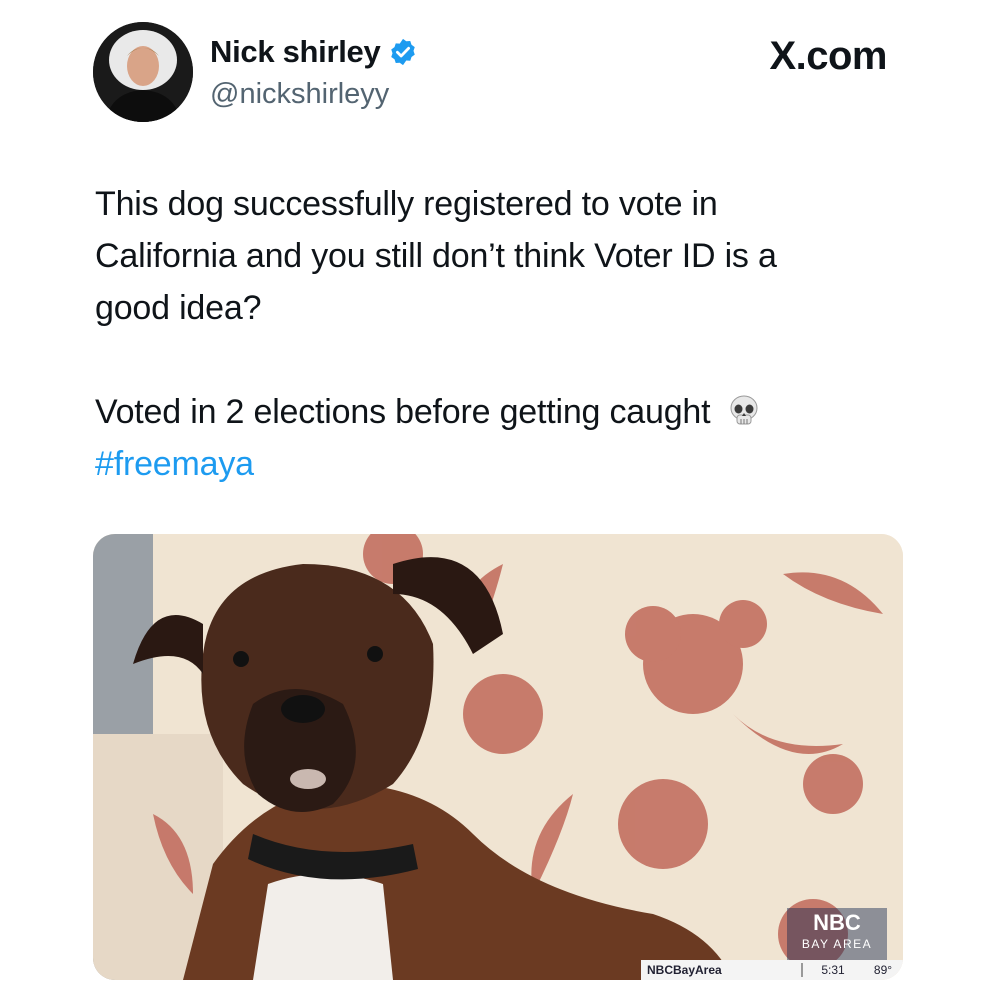 This screenshot has width=1003, height=1003. What do you see at coordinates (403, 52) in the screenshot?
I see `verified-badge-icon` at bounding box center [403, 52].